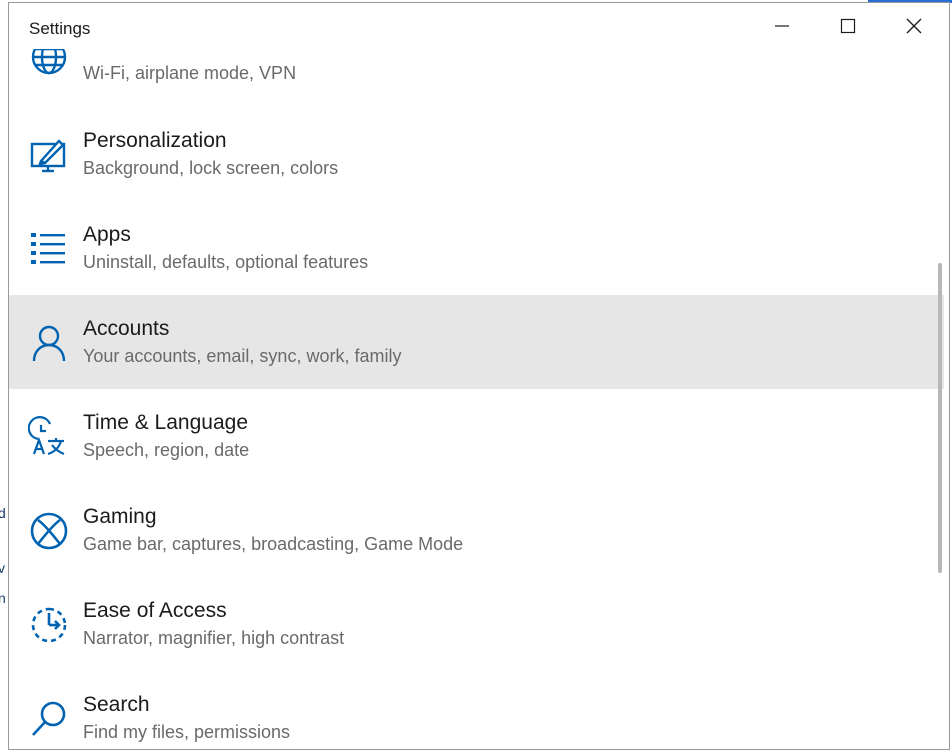 The height and width of the screenshot is (753, 952). I want to click on maximize-button, so click(848, 26).